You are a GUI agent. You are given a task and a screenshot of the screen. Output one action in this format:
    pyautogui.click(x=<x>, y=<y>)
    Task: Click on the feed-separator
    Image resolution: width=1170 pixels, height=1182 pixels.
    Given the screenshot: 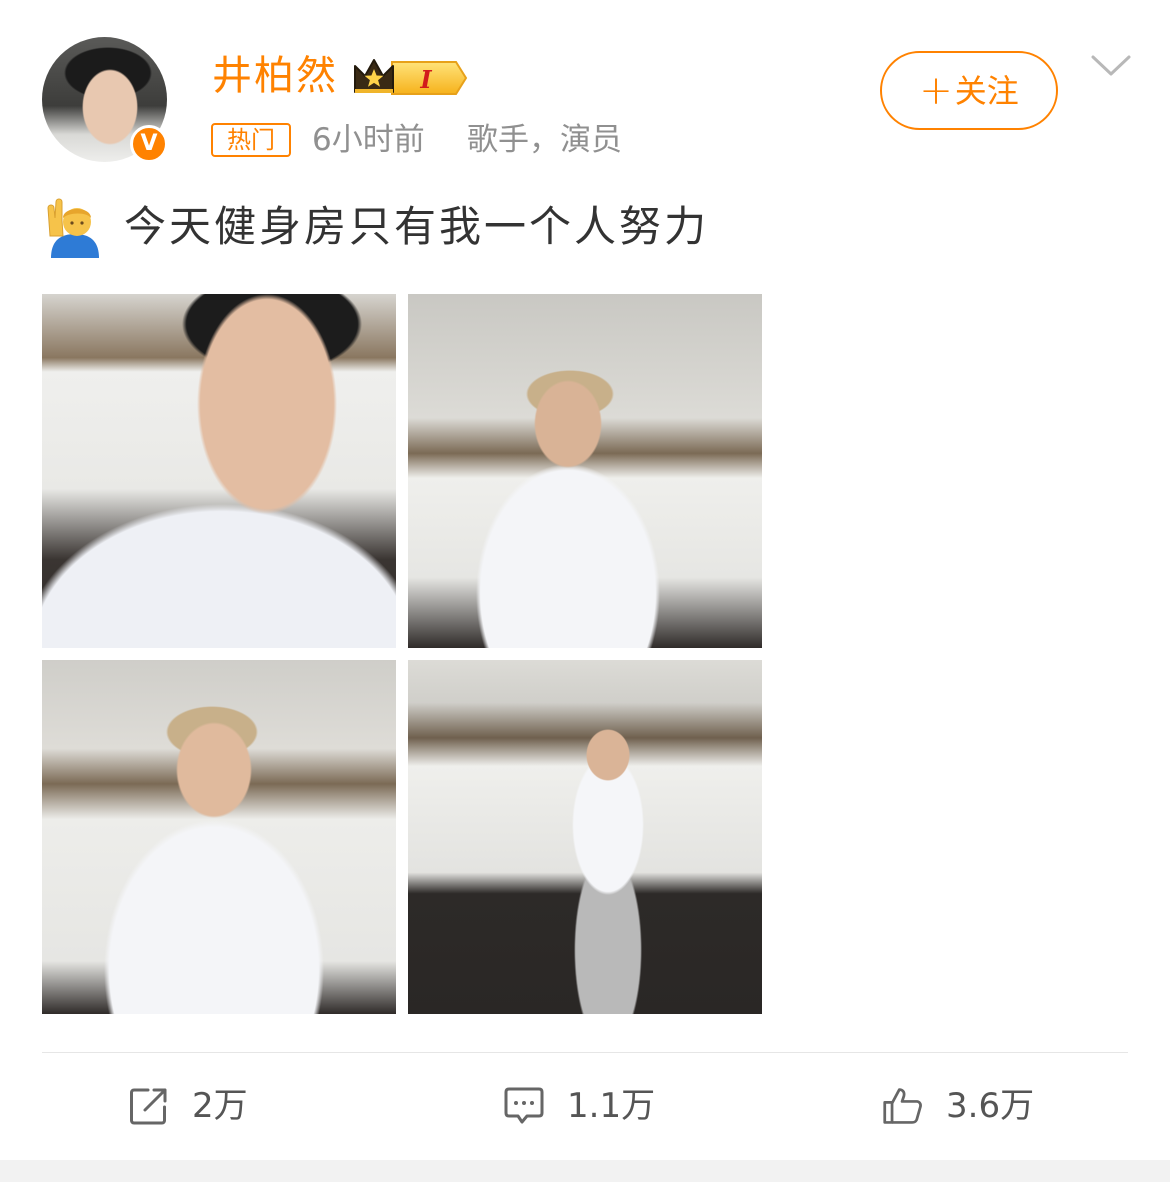 What is the action you would take?
    pyautogui.click(x=585, y=1171)
    